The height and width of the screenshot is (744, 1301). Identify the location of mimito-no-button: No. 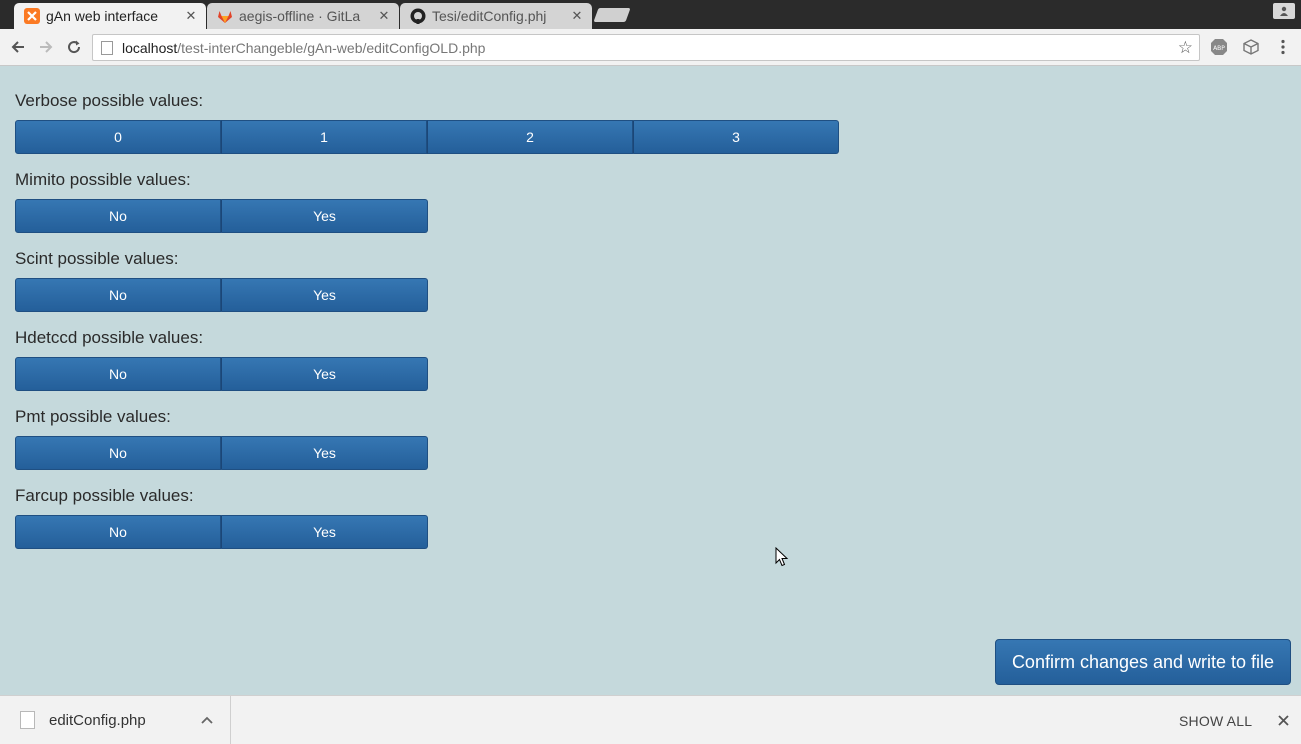
(118, 216).